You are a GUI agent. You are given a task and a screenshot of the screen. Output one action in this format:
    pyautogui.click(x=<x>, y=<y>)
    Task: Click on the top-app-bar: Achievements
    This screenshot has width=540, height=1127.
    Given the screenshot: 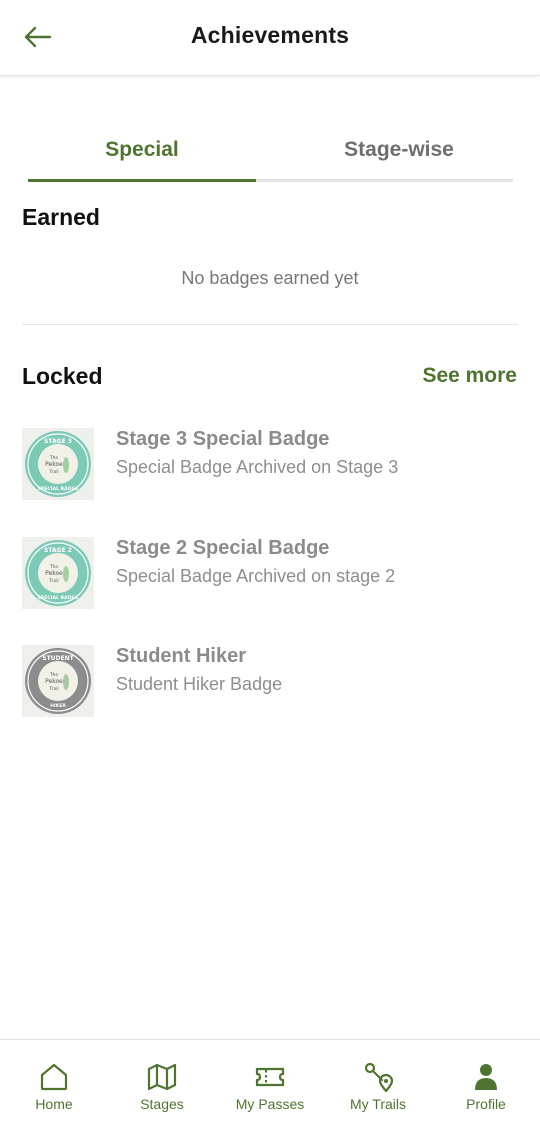 What is the action you would take?
    pyautogui.click(x=270, y=38)
    